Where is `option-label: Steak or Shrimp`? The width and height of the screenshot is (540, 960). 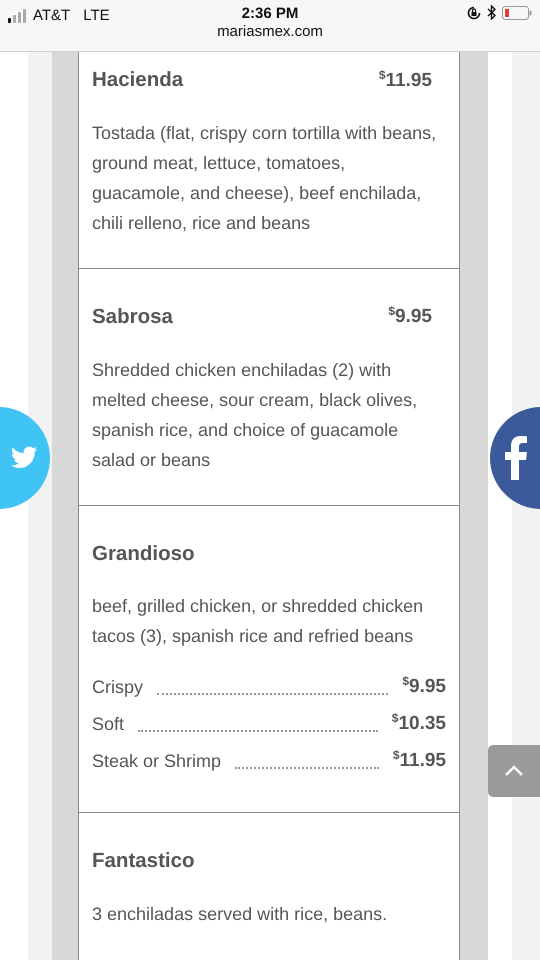
option-label: Steak or Shrimp is located at coordinates (157, 762).